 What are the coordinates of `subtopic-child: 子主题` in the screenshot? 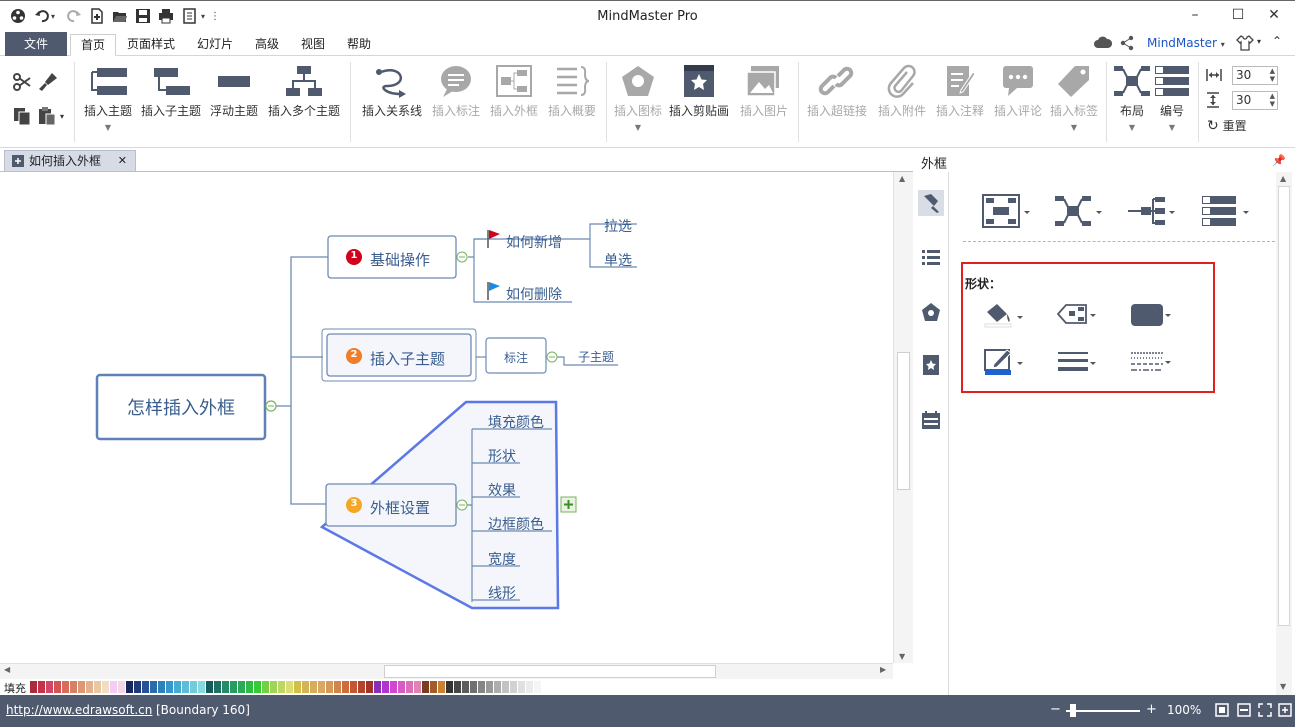 It's located at (596, 356).